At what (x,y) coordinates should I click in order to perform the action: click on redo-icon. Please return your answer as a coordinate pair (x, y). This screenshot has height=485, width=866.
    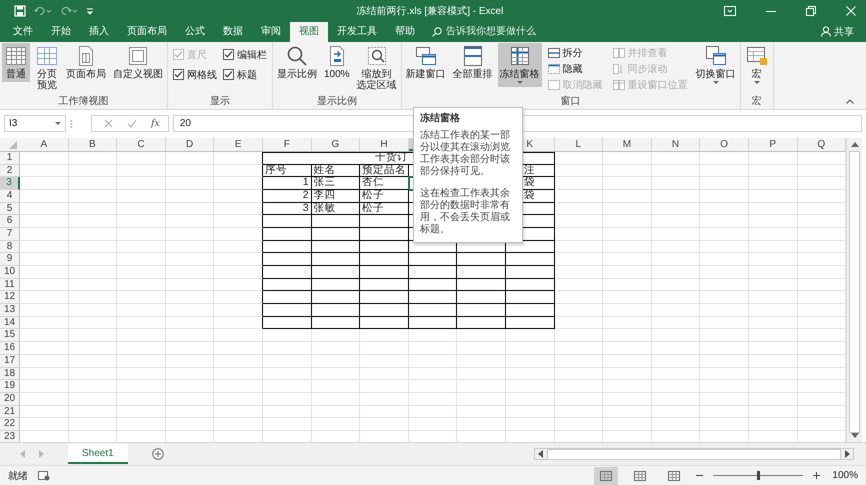
    Looking at the image, I should click on (69, 11).